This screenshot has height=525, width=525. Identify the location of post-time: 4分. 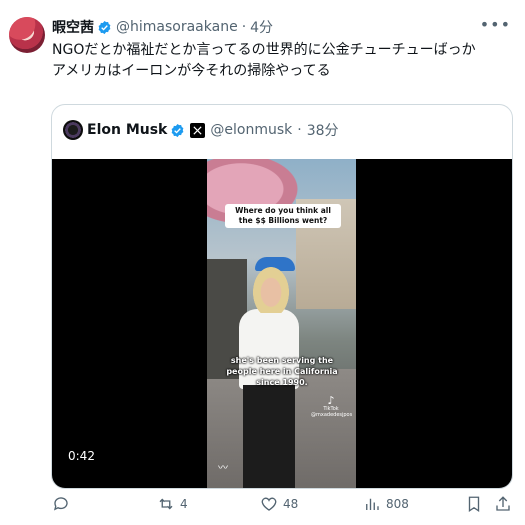
(261, 27).